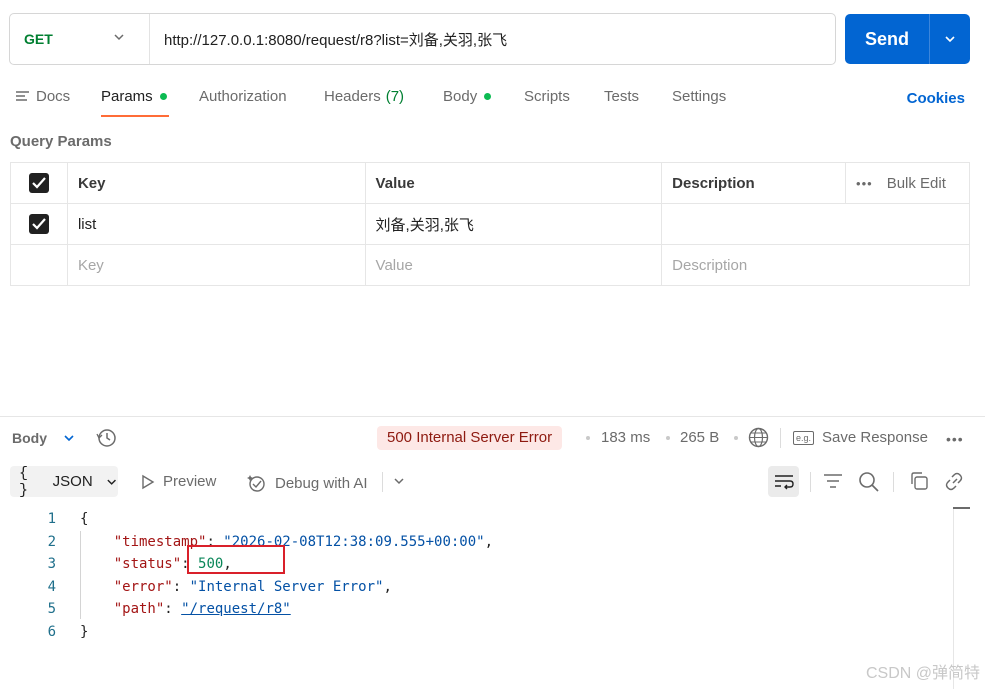 This screenshot has width=985, height=689. What do you see at coordinates (490, 39) in the screenshot?
I see `url-input` at bounding box center [490, 39].